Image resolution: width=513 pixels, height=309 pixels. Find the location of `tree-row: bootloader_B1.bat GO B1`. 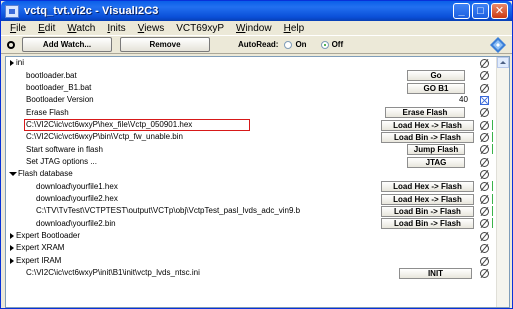

tree-row: bootloader_B1.bat GO B1 is located at coordinates (257, 88).